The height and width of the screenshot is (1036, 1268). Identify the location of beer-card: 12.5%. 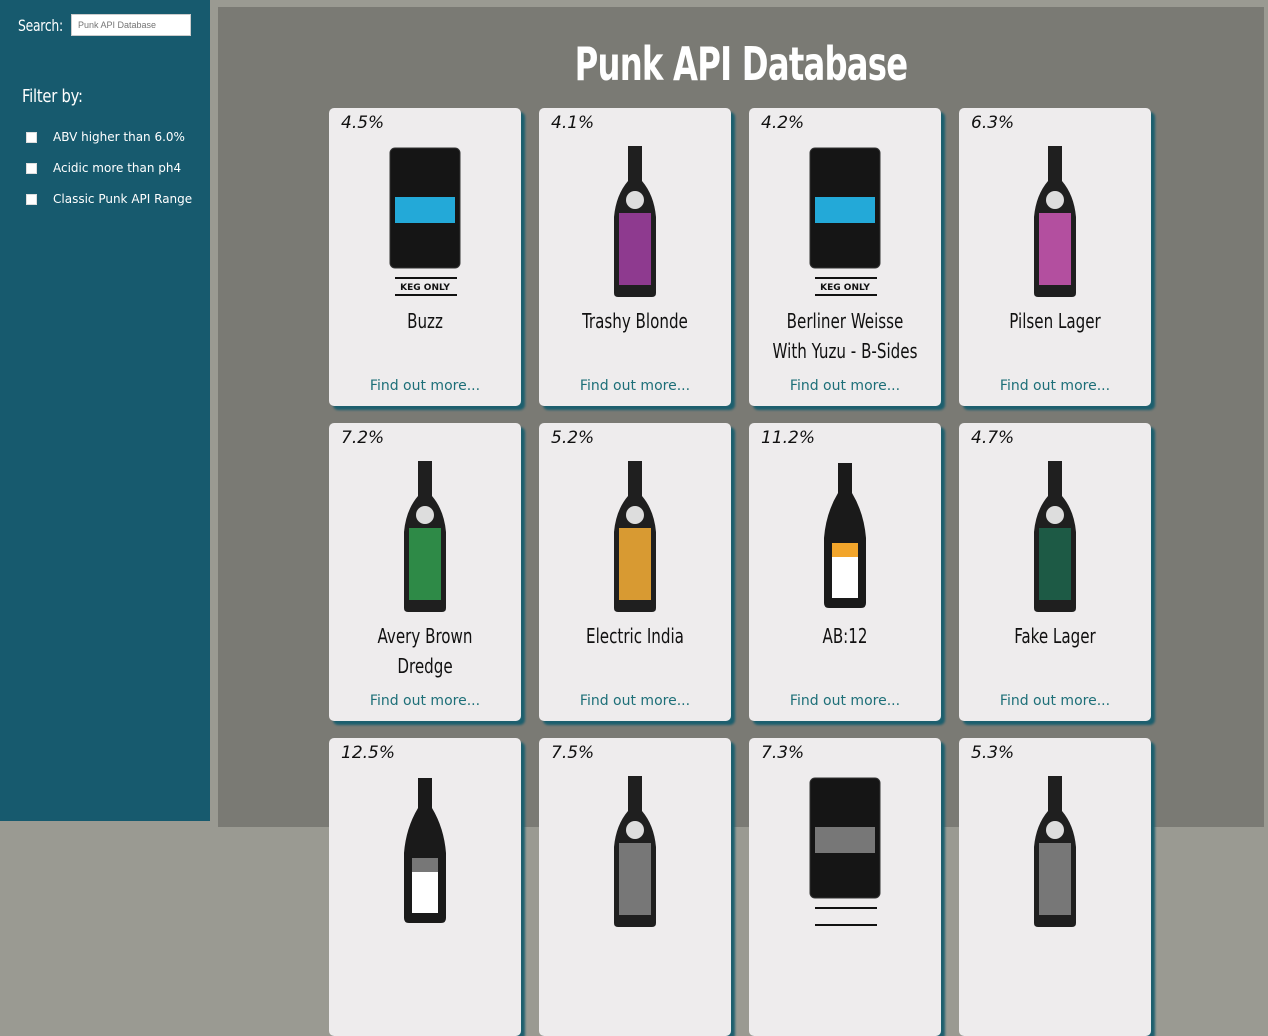
(425, 887).